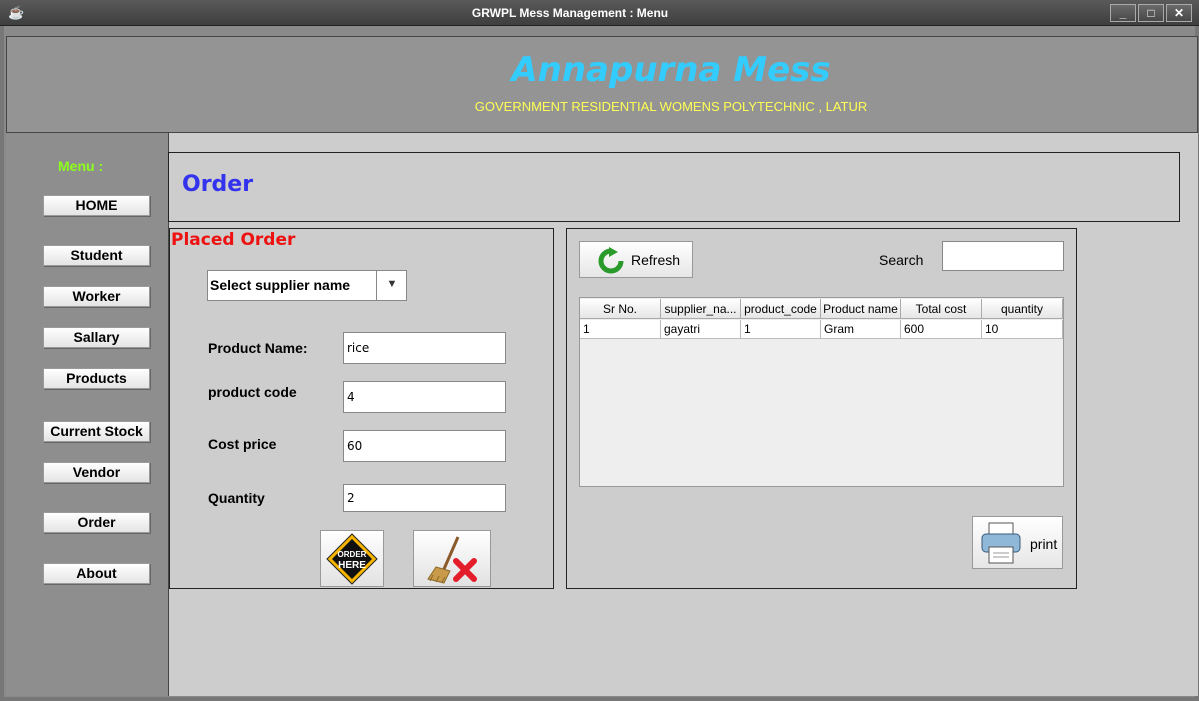 The height and width of the screenshot is (701, 1199). I want to click on page-title: Order, so click(218, 184).